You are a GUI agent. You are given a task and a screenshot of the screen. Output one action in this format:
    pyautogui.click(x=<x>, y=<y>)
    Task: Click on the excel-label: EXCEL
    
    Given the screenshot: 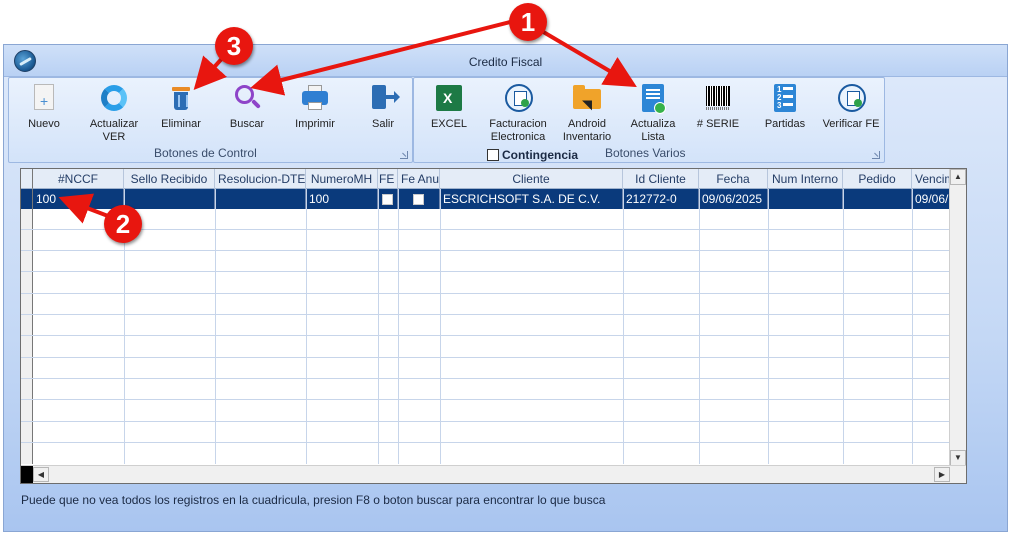 What is the action you would take?
    pyautogui.click(x=449, y=124)
    